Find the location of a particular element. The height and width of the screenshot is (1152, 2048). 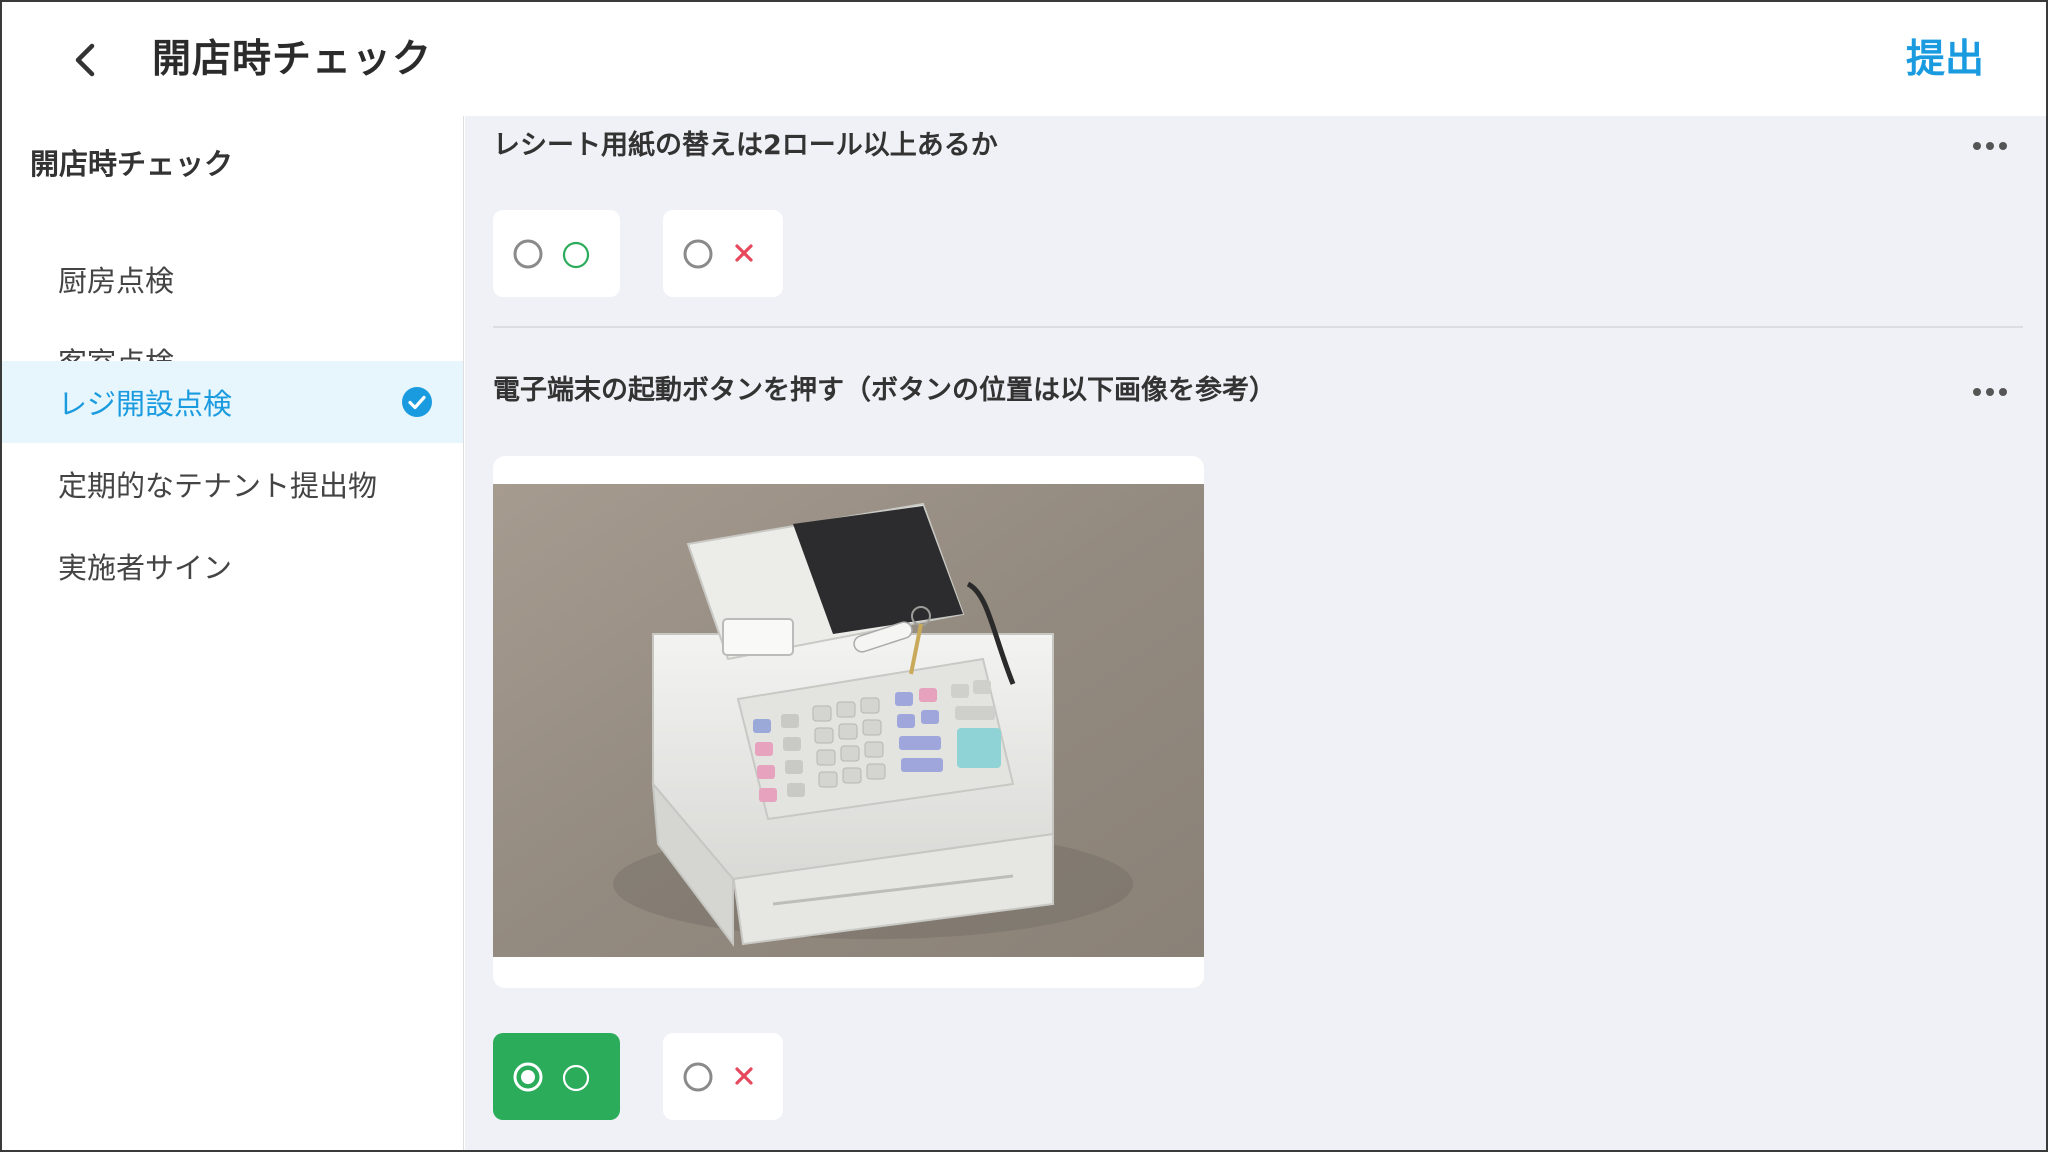

sidebar-item-label: 厨房点検 is located at coordinates (116, 281).